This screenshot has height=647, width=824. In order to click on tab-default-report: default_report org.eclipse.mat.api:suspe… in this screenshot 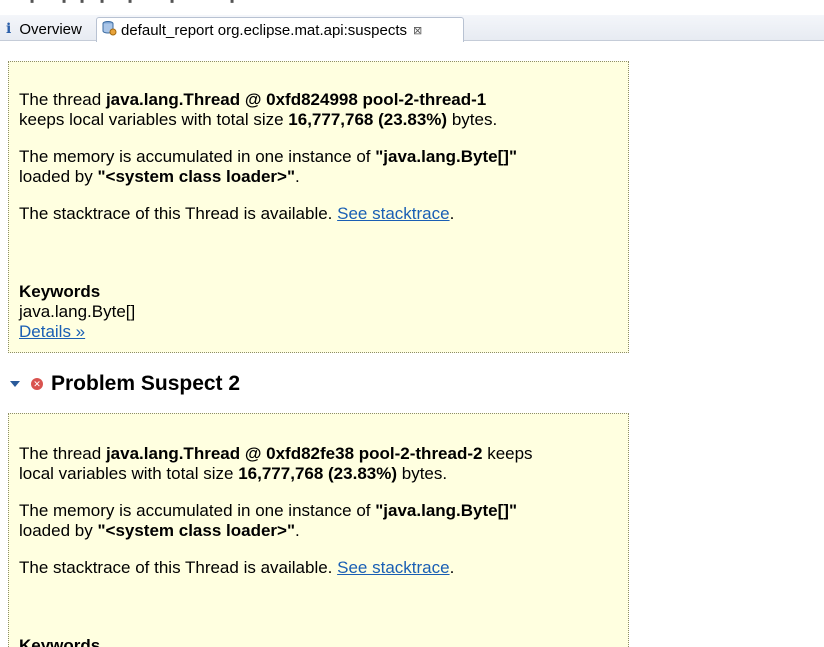, I will do `click(280, 29)`.